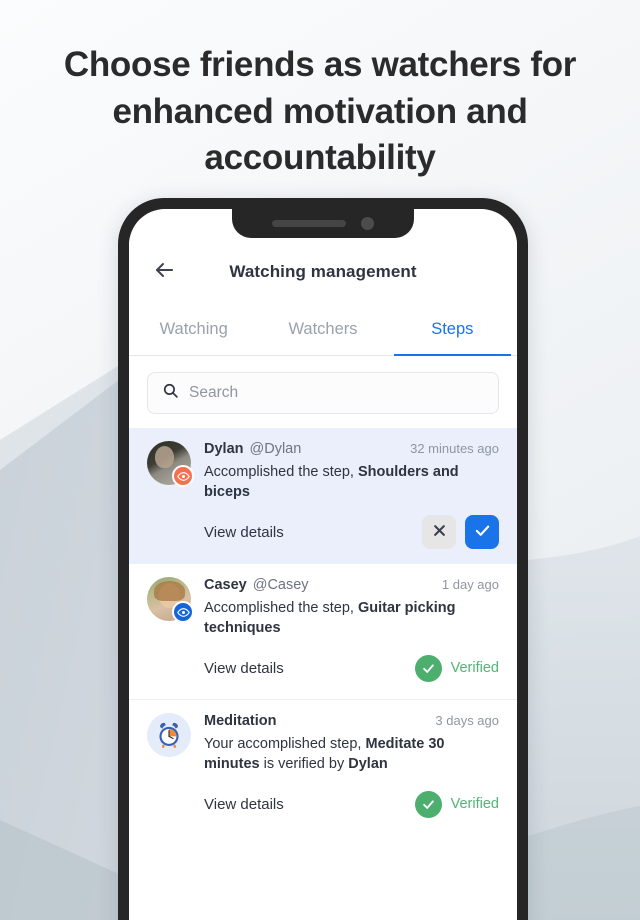  Describe the element at coordinates (368, 764) in the screenshot. I see `feed-text-verifier: Dylan` at that location.